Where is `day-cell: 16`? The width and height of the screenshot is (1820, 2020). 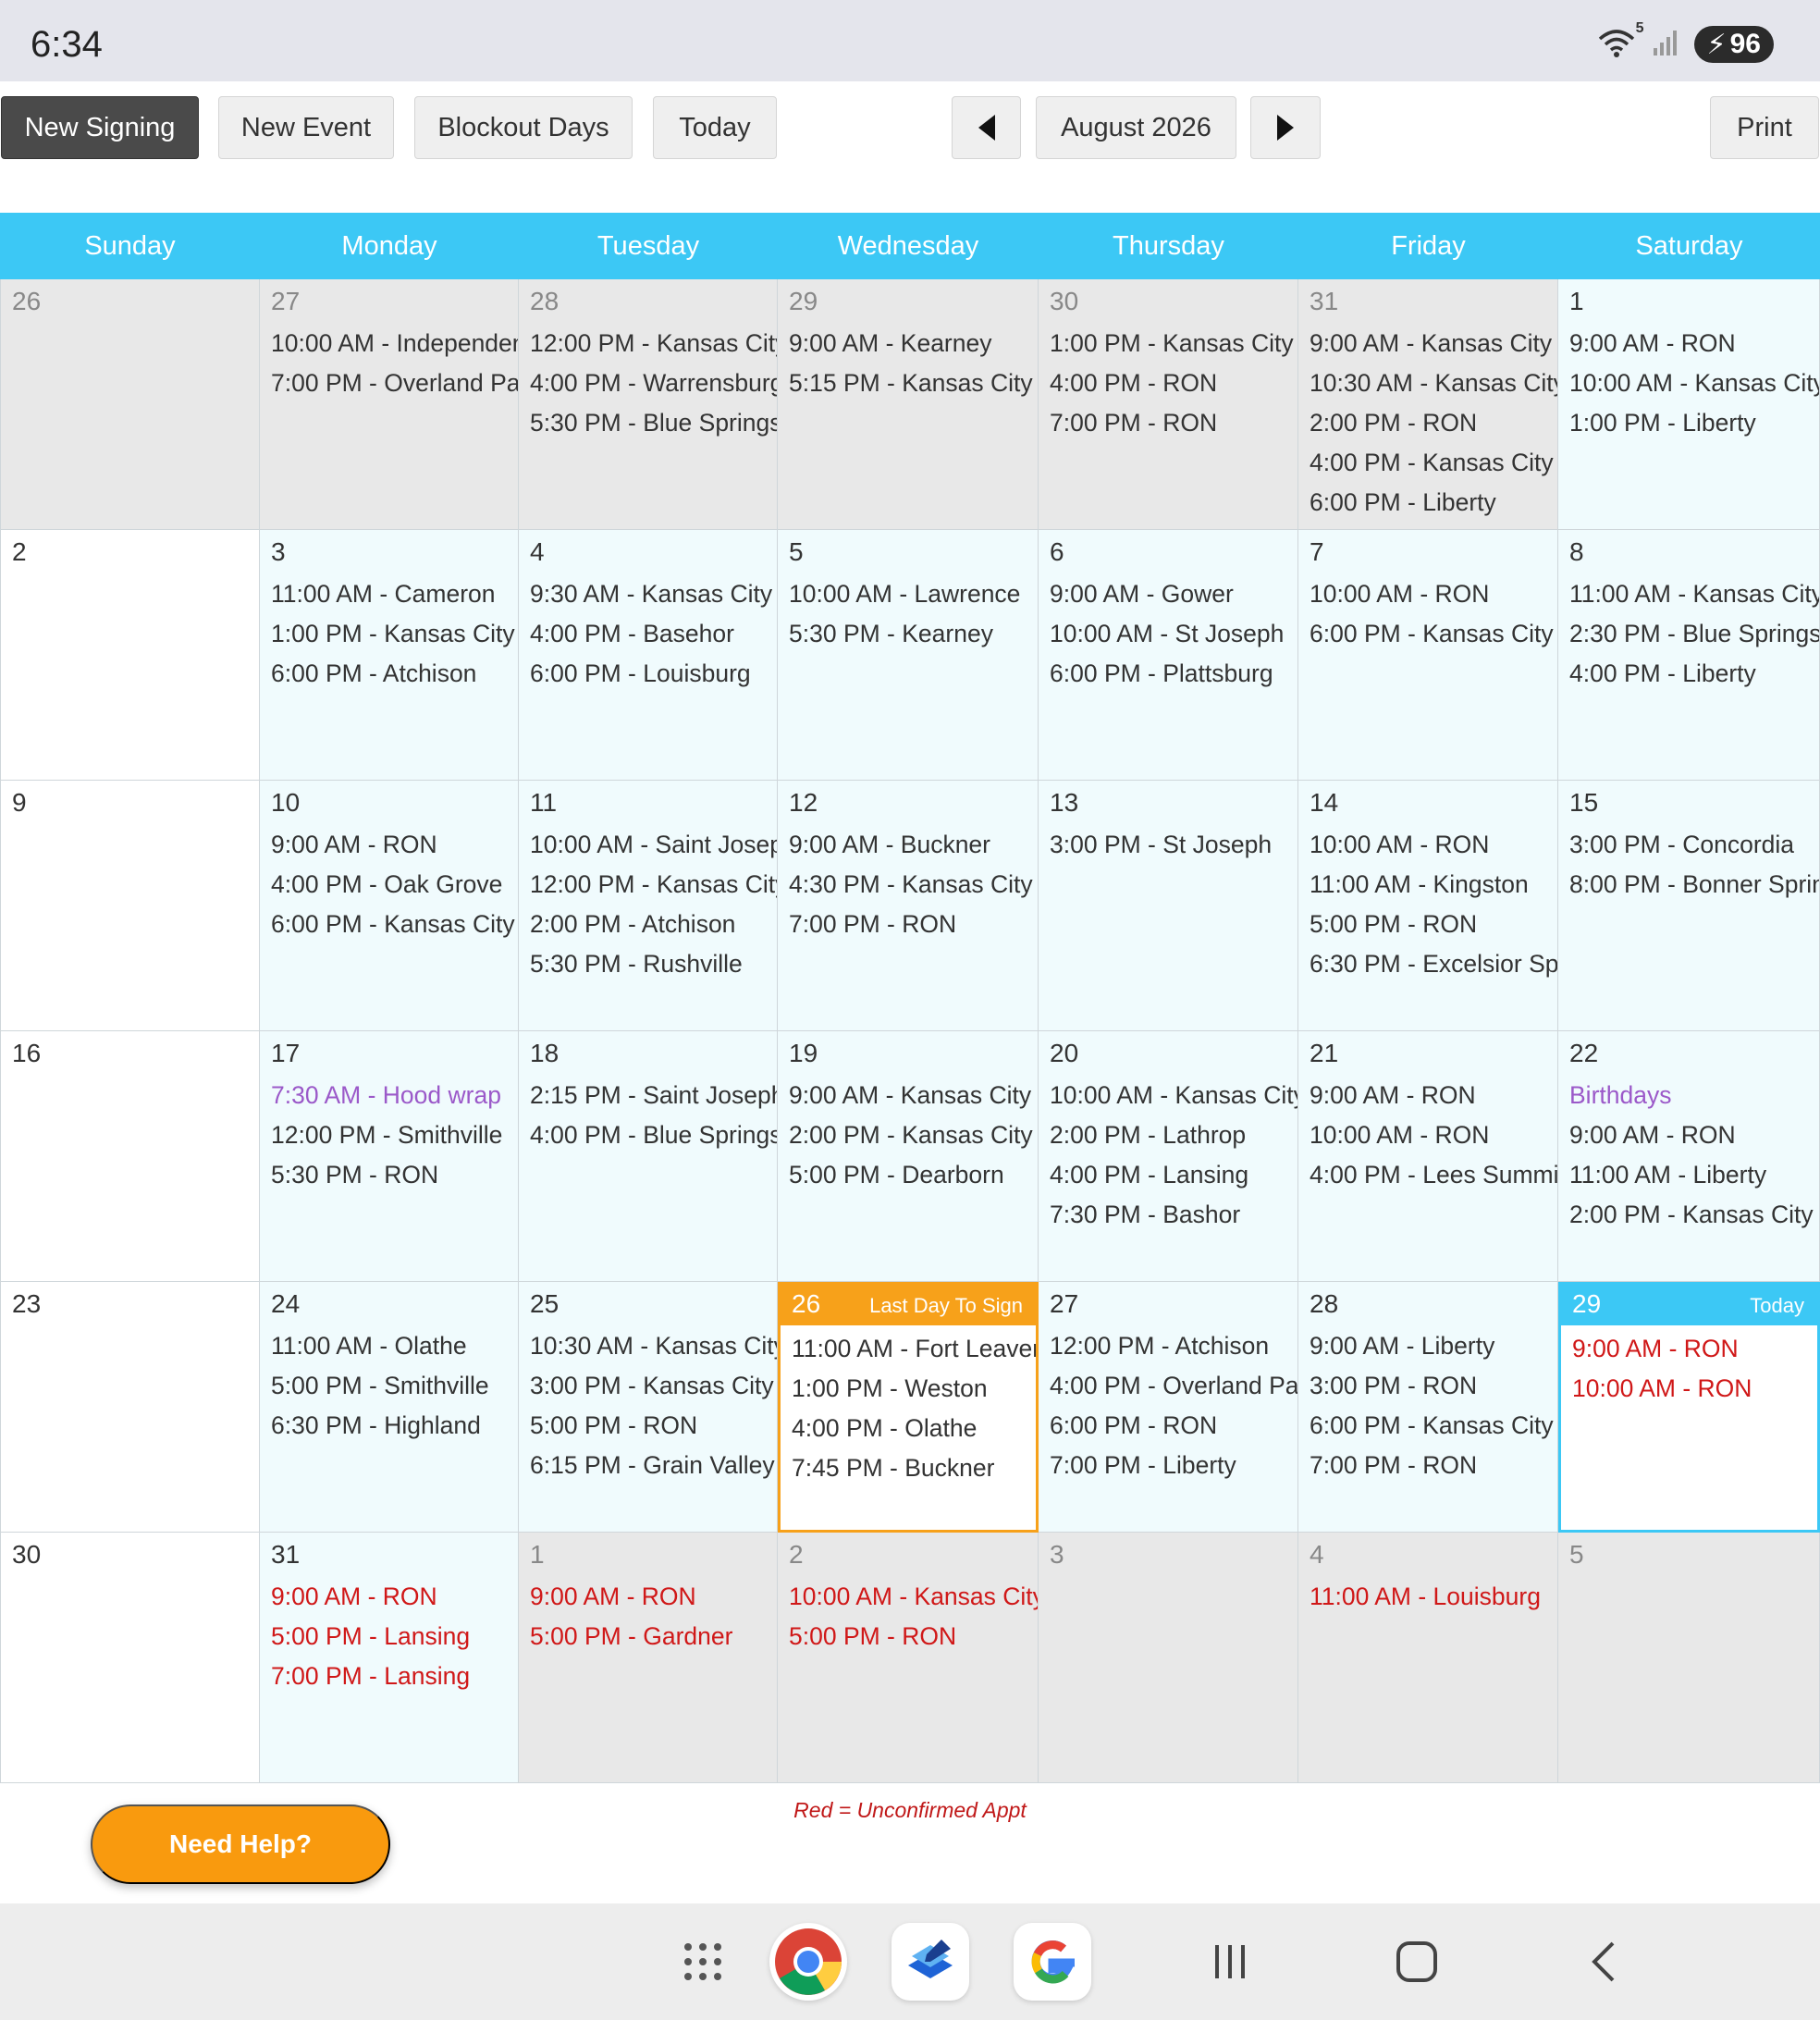 day-cell: 16 is located at coordinates (130, 1156).